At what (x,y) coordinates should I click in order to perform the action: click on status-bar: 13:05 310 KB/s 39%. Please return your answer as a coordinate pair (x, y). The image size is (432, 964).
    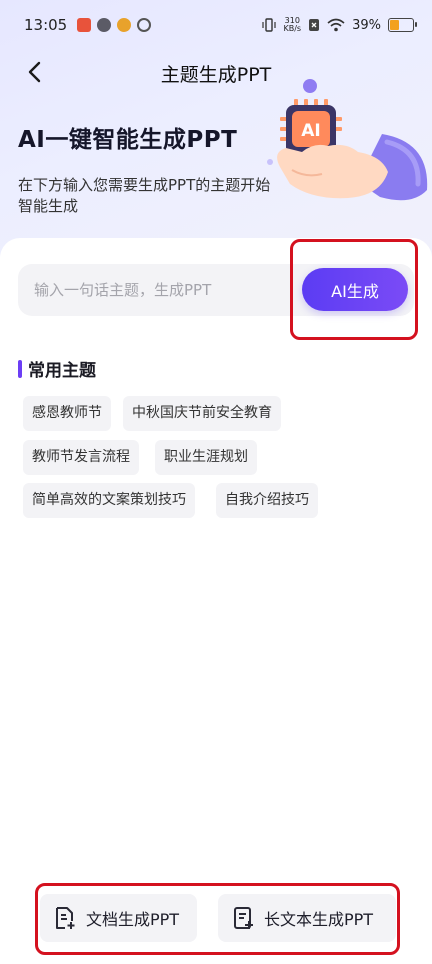
    Looking at the image, I should click on (216, 25).